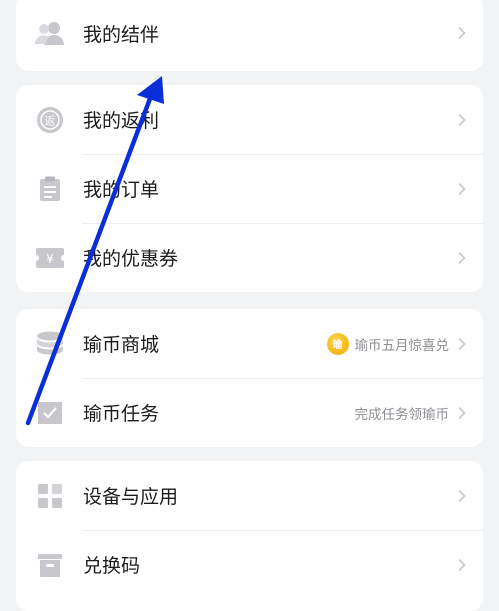  I want to click on menu-label-coupons: 我的优惠券, so click(131, 259).